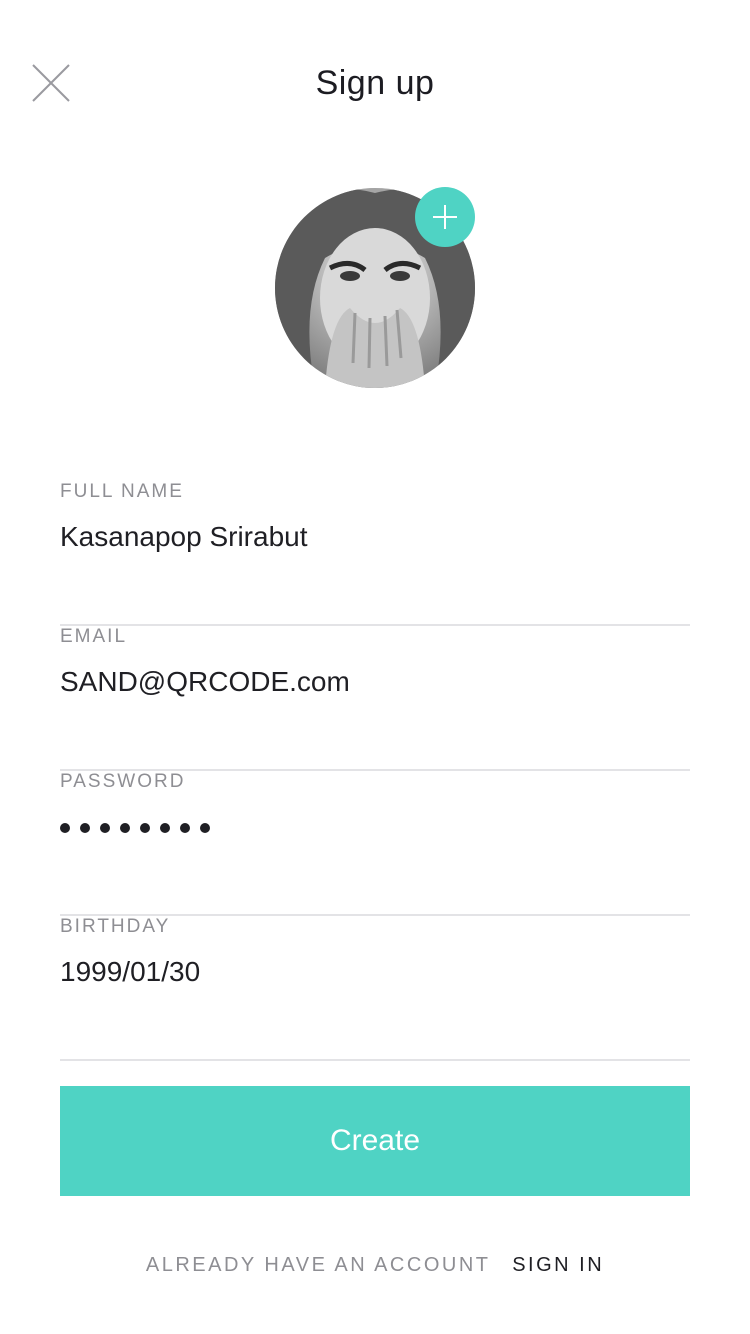 The image size is (750, 1334). Describe the element at coordinates (318, 1265) in the screenshot. I see `already-have-account-text: ALREADY HAVE AN ACCOUNT` at that location.